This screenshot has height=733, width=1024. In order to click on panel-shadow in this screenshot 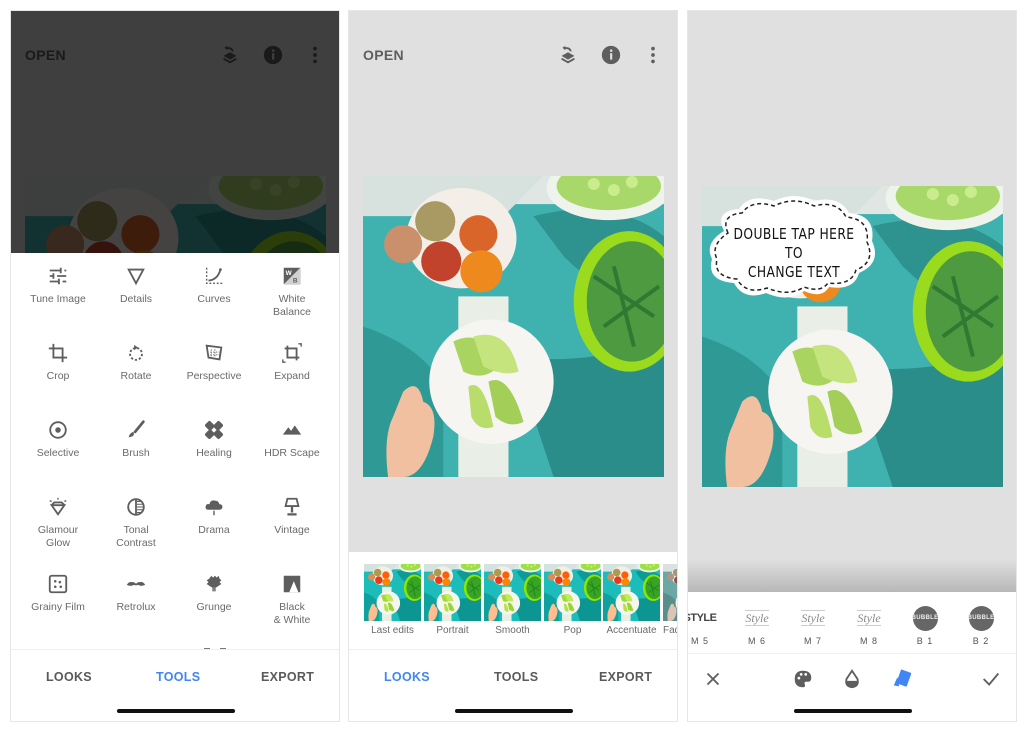, I will do `click(852, 575)`.